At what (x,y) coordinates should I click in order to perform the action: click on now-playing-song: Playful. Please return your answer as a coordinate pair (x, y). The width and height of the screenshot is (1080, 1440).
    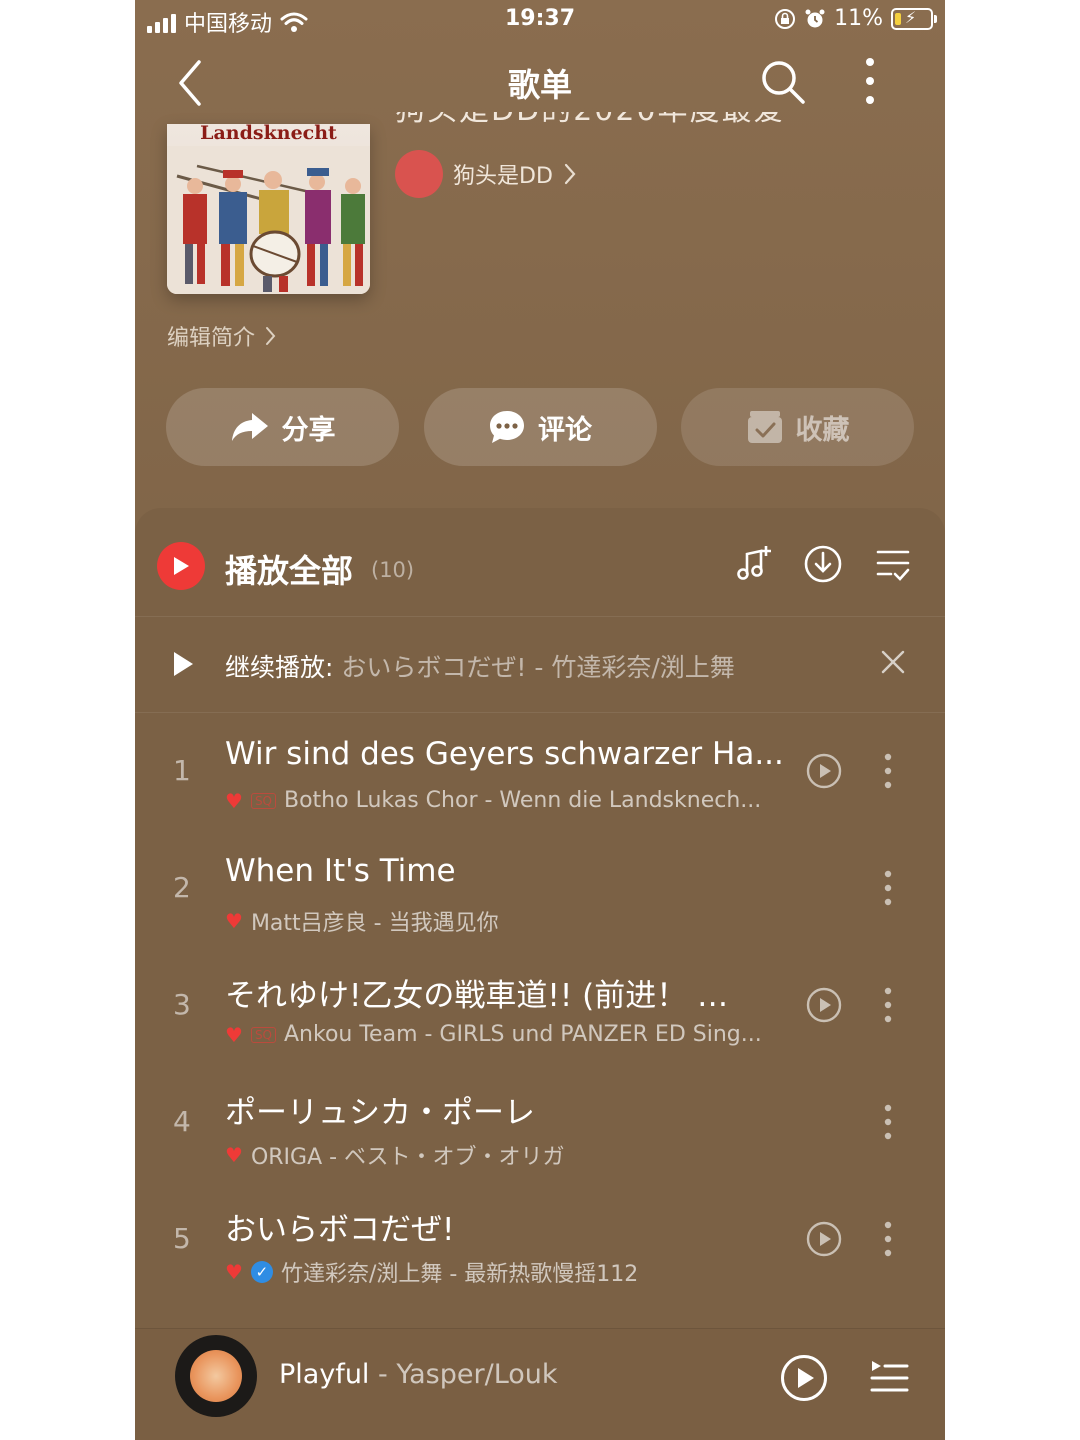
    Looking at the image, I should click on (324, 1374).